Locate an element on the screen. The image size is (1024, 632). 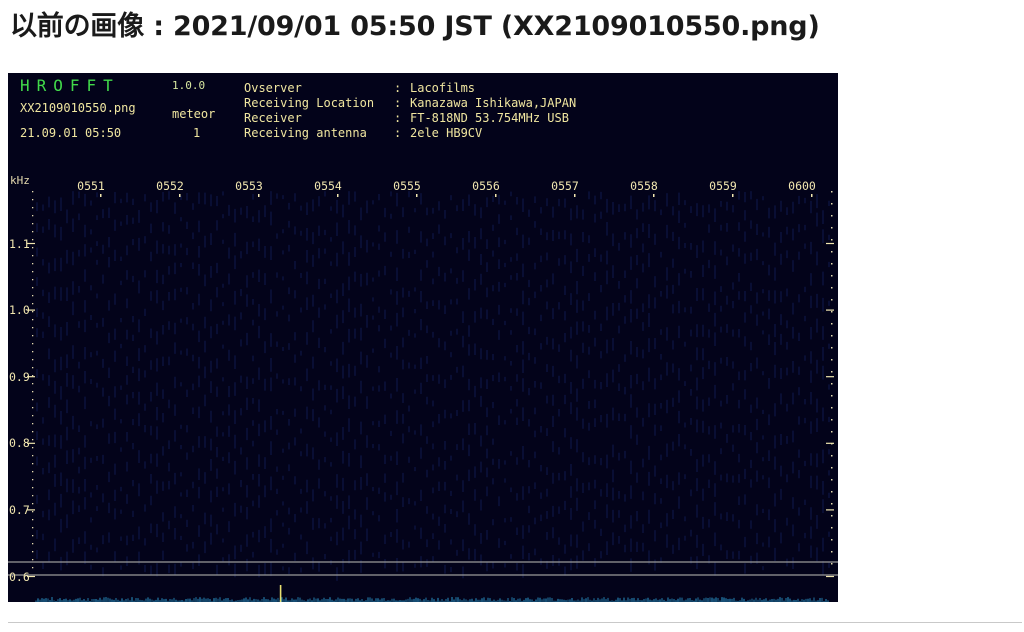
time-tick-label: 0559 is located at coordinates (723, 186).